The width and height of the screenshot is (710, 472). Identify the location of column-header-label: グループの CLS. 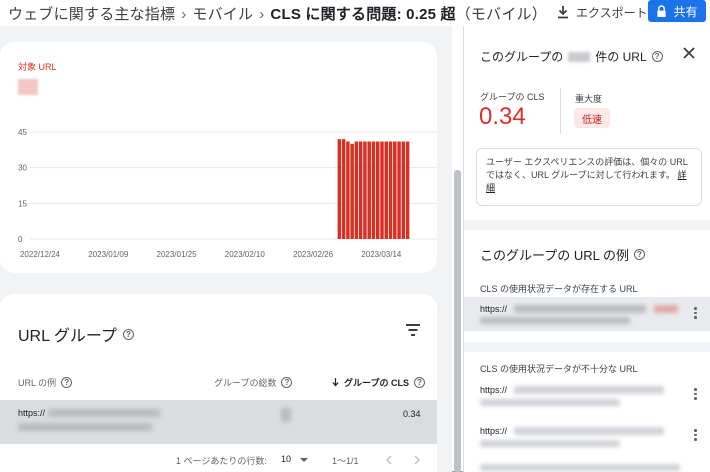
(376, 383).